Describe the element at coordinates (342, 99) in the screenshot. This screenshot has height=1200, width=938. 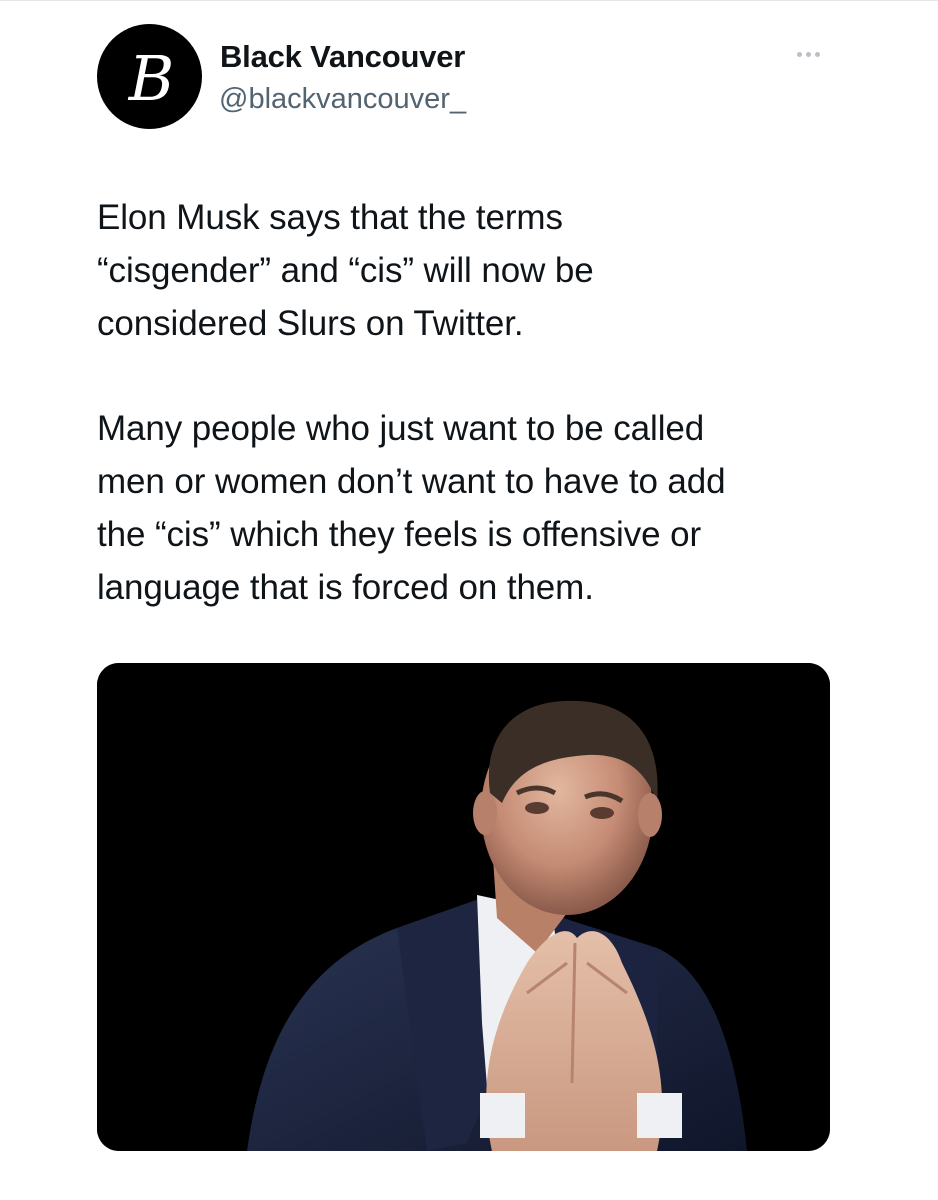
I see `author-handle: @blackvancouver_` at that location.